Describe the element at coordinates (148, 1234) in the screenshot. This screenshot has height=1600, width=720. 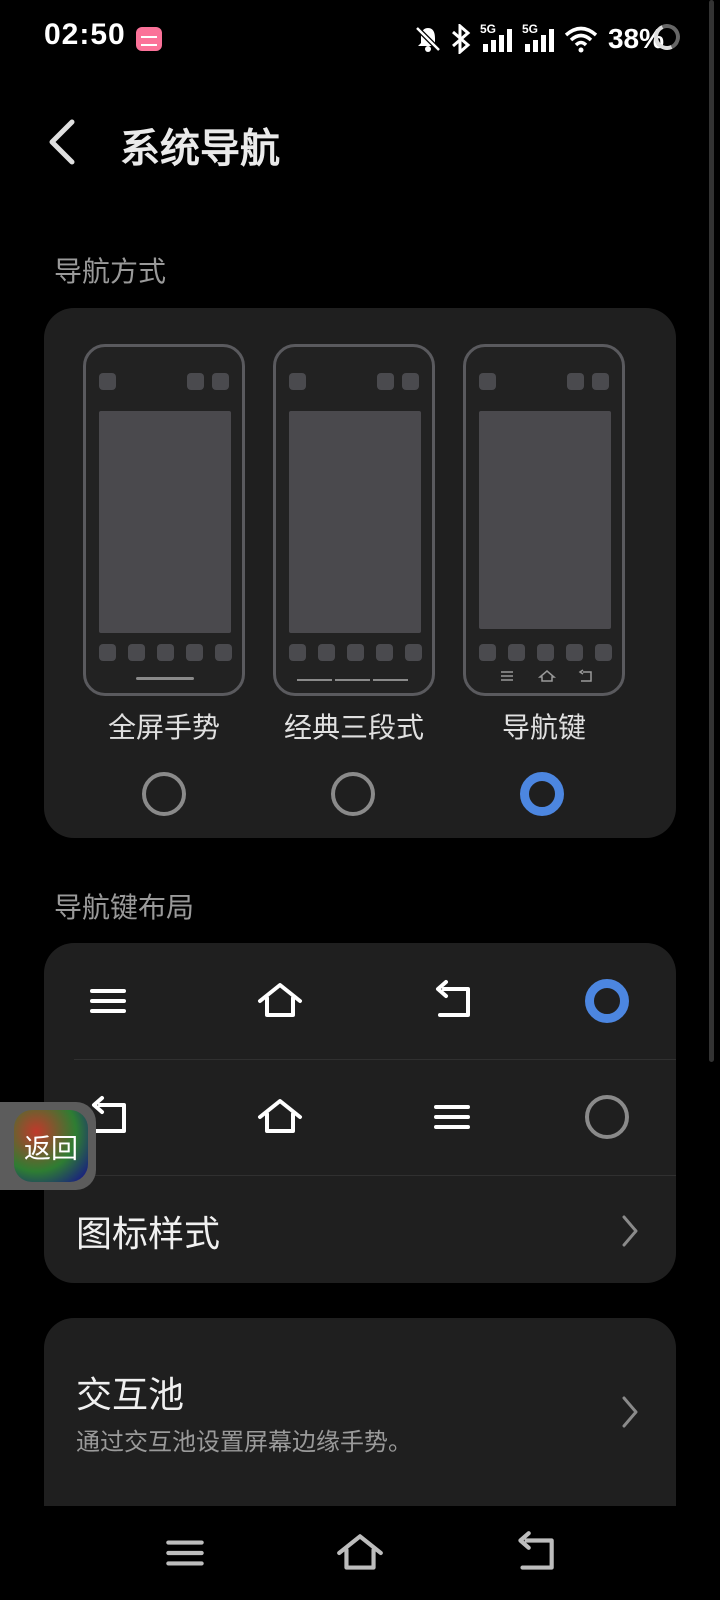
I see `icon-style-label: 图标样式` at that location.